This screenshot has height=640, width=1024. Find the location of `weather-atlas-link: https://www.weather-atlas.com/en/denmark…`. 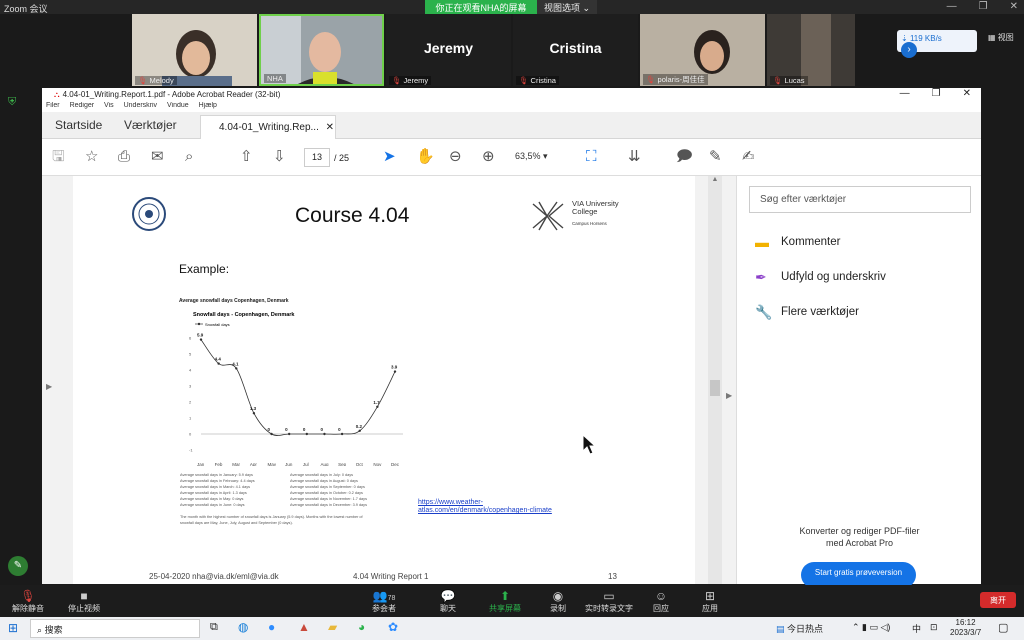

weather-atlas-link: https://www.weather-atlas.com/en/denmark… is located at coordinates (485, 507).